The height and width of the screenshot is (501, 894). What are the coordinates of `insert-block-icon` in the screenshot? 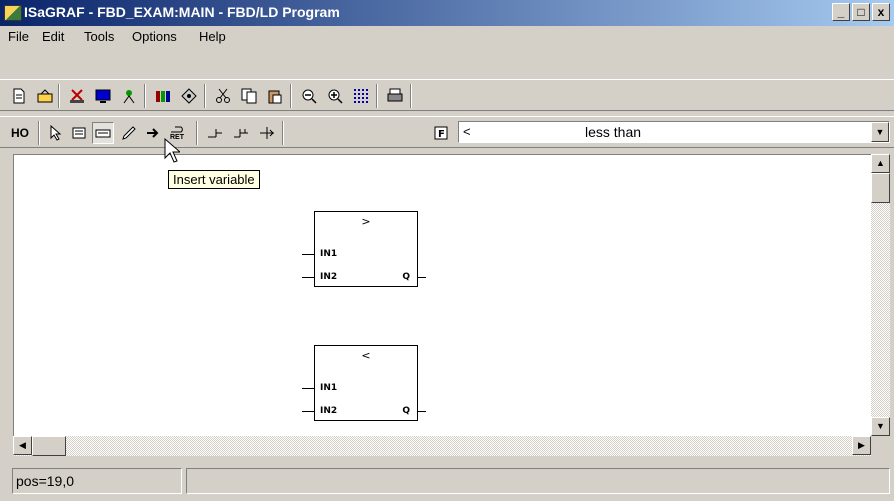 It's located at (79, 133).